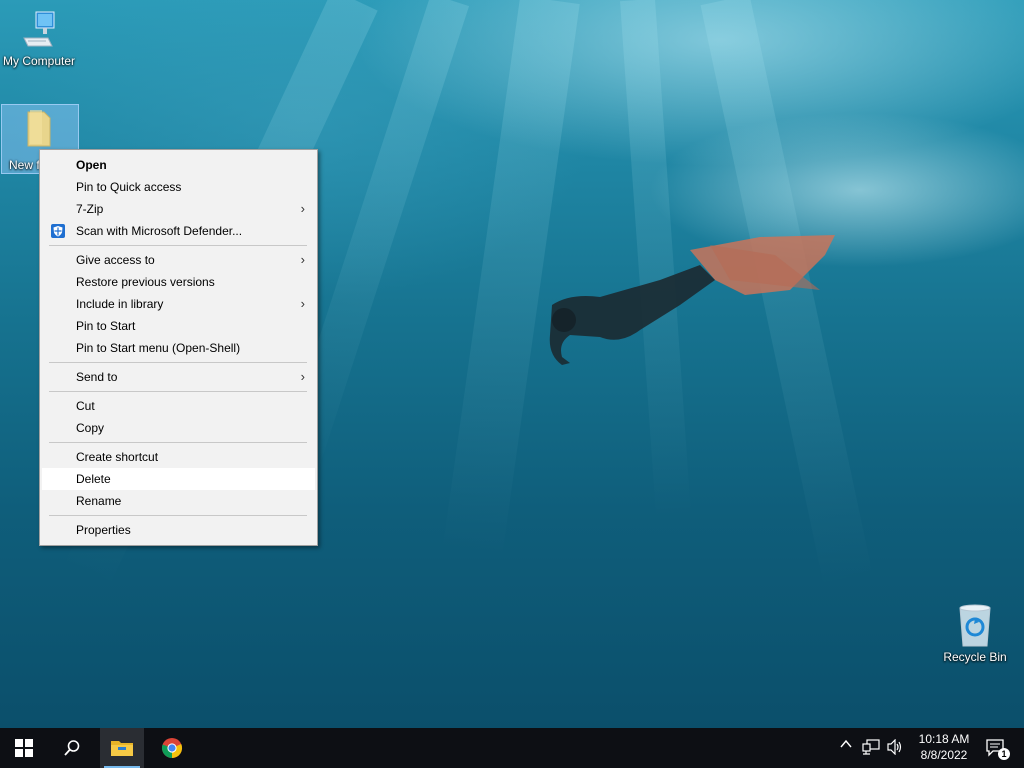 The width and height of the screenshot is (1024, 768). What do you see at coordinates (178, 457) in the screenshot?
I see `menu-item-create-shortcut: Create shortcut` at bounding box center [178, 457].